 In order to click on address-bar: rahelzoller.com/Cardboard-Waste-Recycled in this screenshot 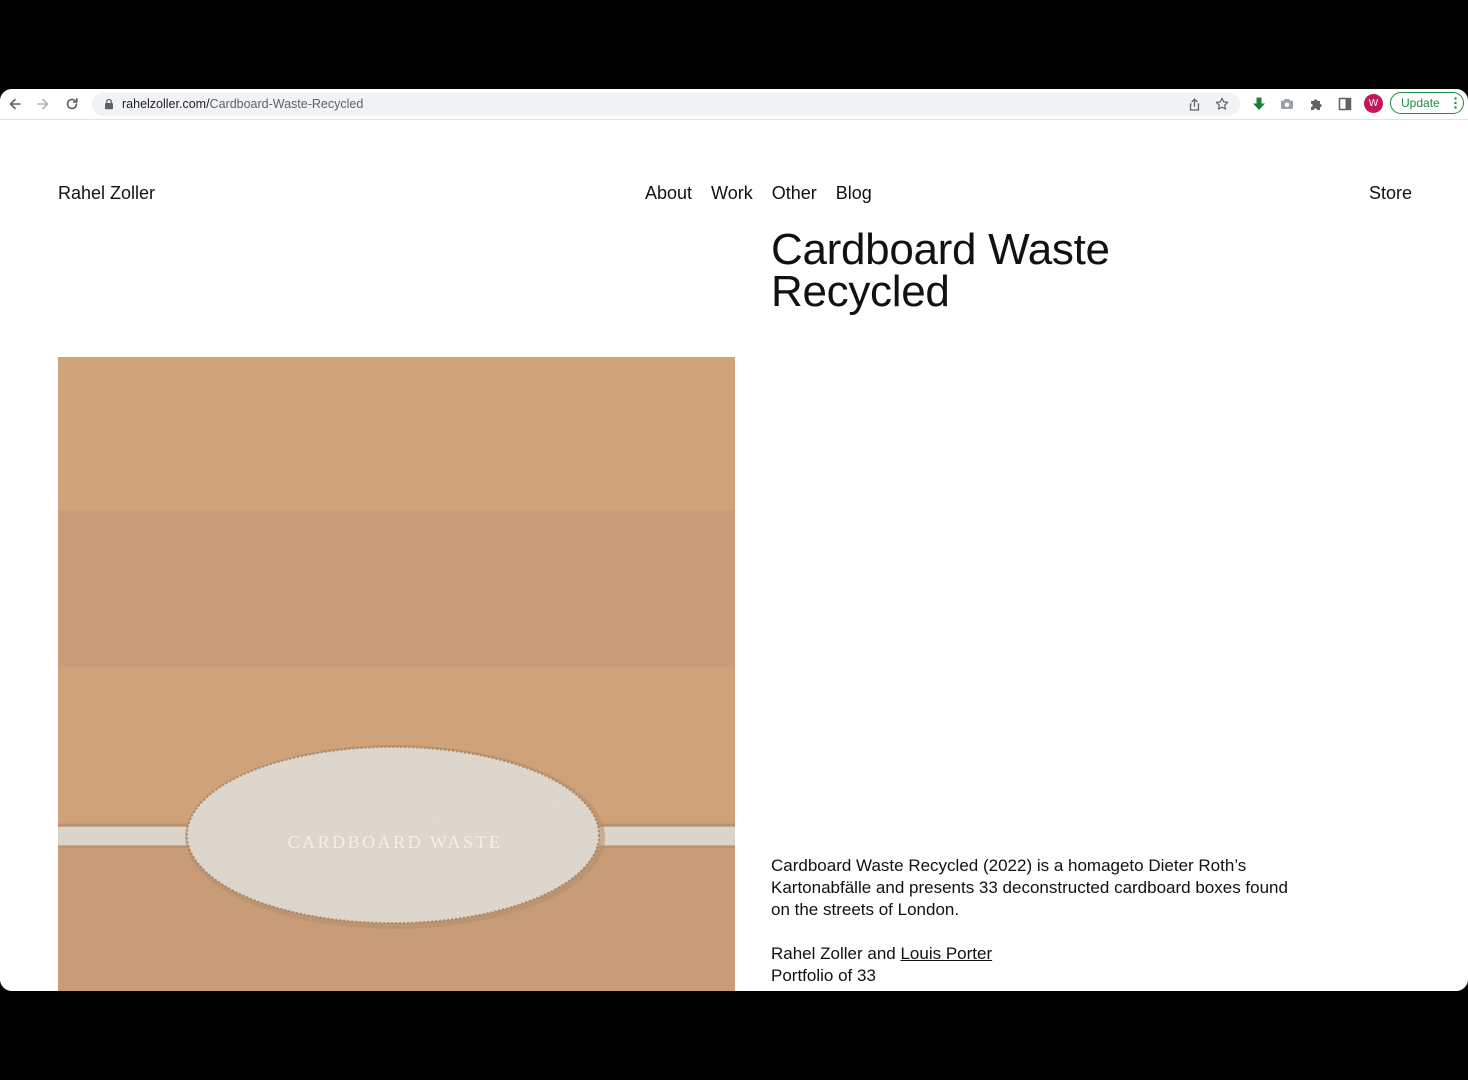, I will do `click(666, 104)`.